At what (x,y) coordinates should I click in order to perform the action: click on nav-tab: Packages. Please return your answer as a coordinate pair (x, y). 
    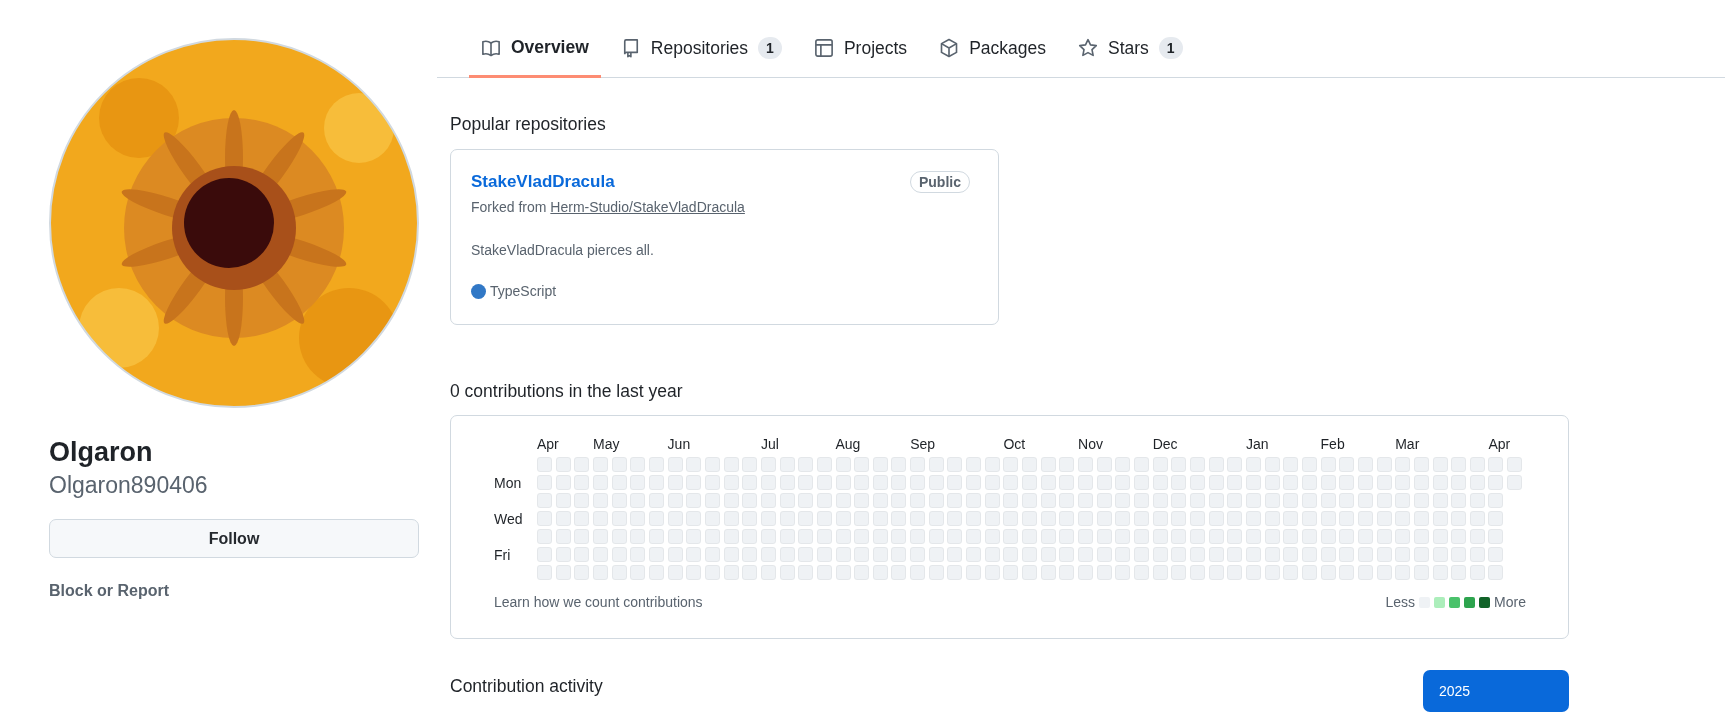
    Looking at the image, I should click on (992, 49).